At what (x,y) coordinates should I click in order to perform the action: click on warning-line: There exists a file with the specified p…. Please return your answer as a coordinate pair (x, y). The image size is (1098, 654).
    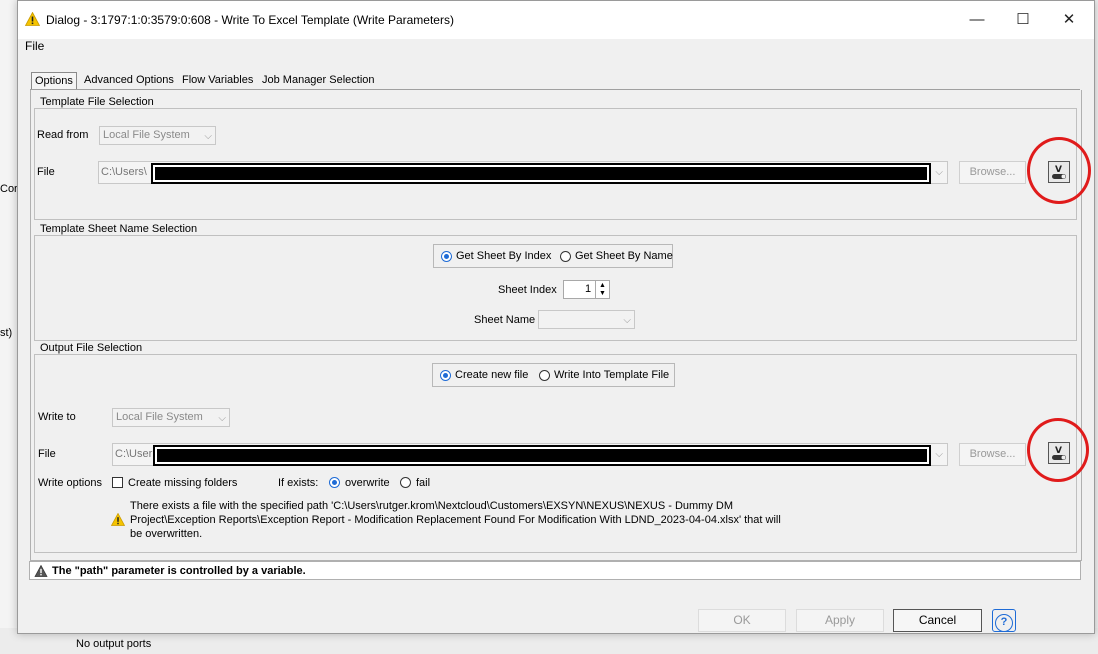
    Looking at the image, I should click on (432, 506).